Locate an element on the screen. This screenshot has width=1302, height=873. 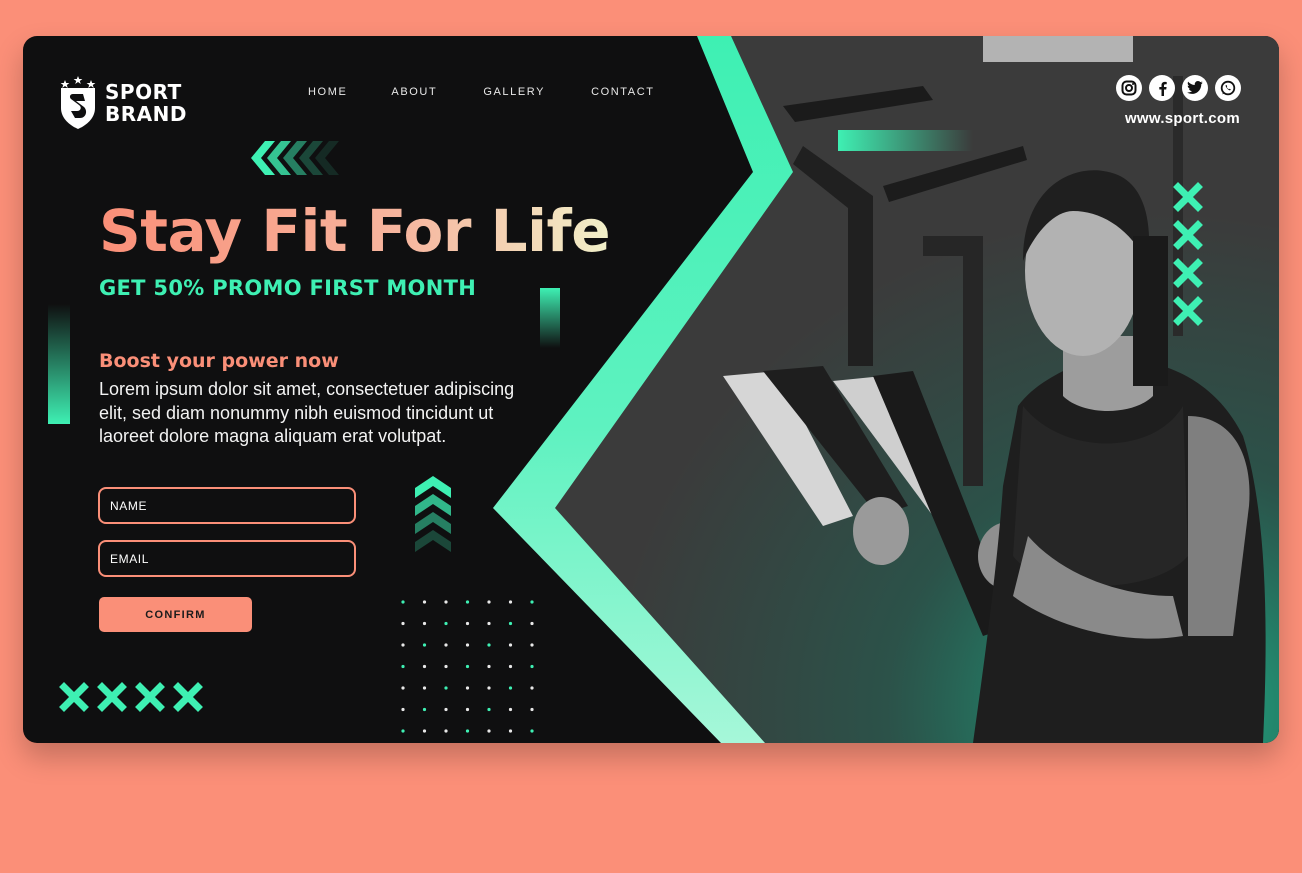
hero-subheading: Boost your power now is located at coordinates (219, 361).